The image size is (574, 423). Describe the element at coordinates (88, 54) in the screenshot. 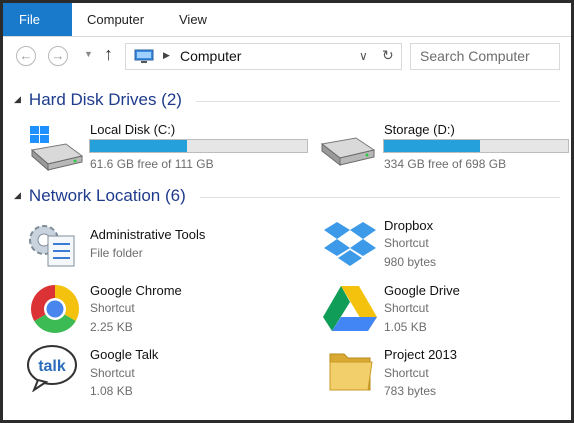

I see `recent-locations-chevron-icon: ▼` at that location.